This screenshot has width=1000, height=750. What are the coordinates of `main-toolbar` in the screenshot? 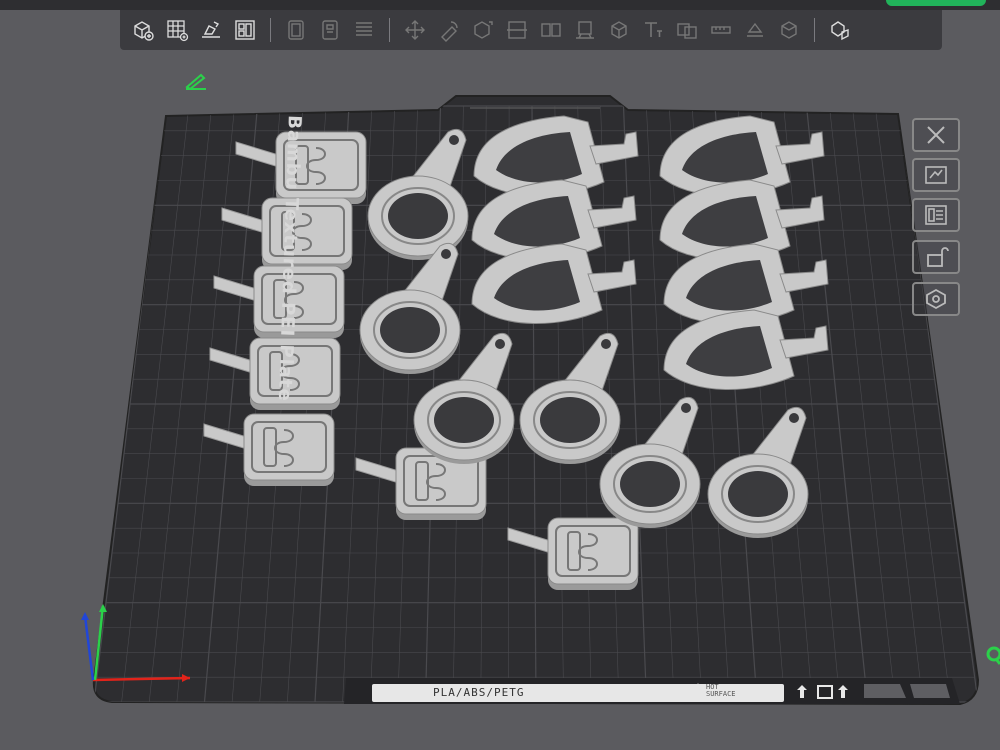 It's located at (531, 30).